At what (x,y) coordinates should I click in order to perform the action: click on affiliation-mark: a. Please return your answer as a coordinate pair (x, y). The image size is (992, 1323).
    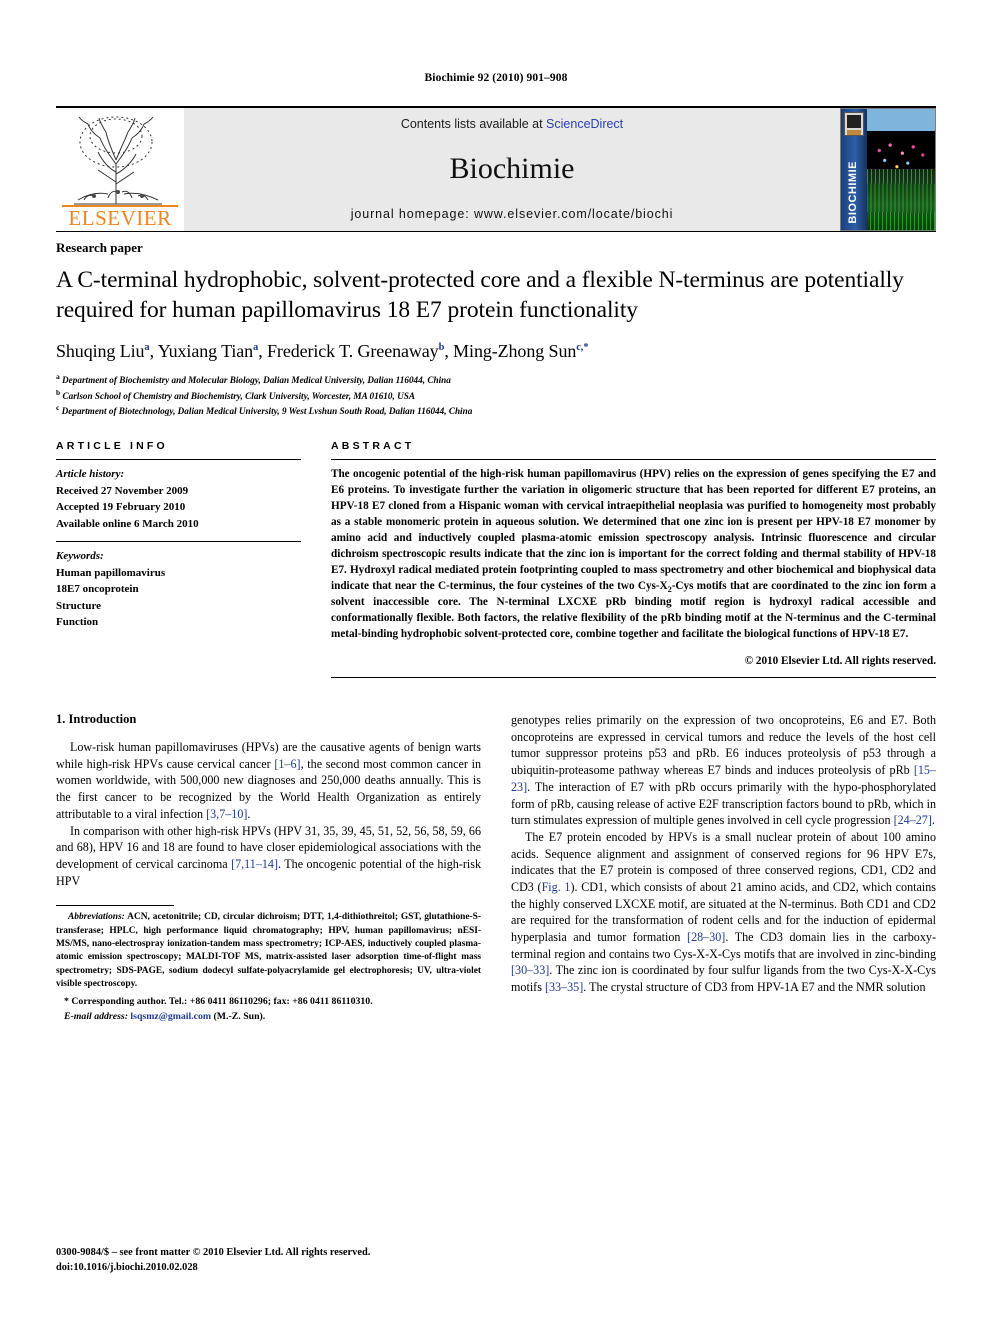
    Looking at the image, I should click on (58, 377).